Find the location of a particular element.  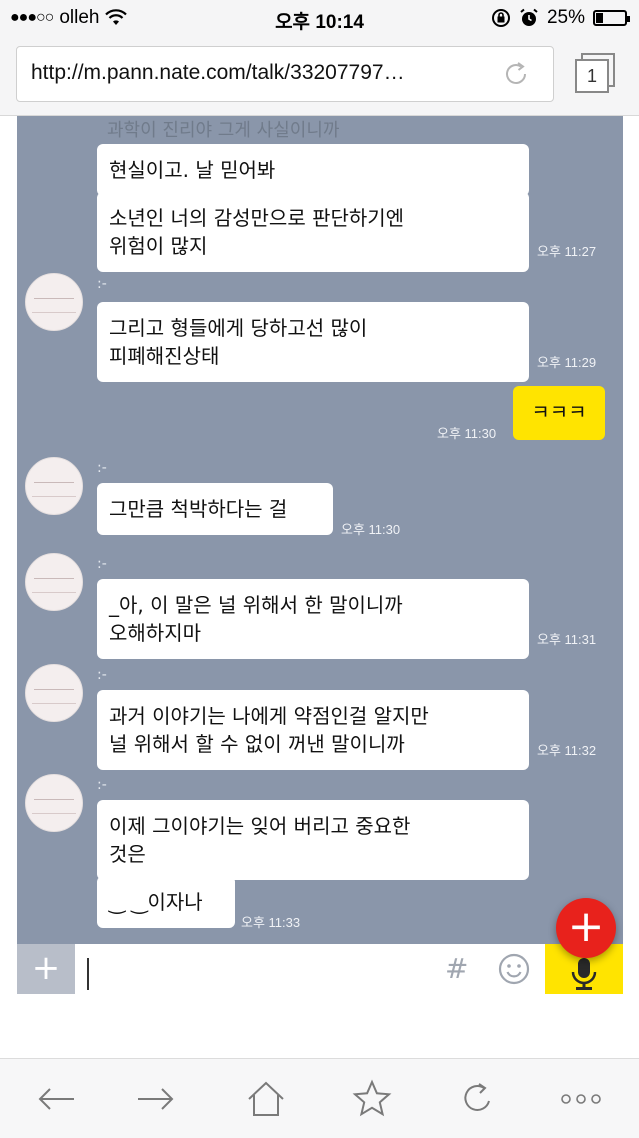

back-arrow-icon is located at coordinates (56, 1099).